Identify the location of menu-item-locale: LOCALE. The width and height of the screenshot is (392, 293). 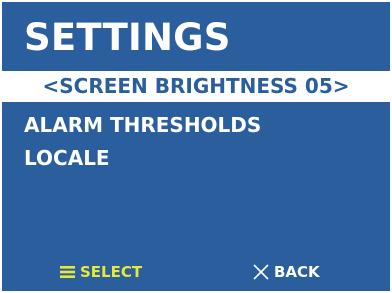
(196, 158).